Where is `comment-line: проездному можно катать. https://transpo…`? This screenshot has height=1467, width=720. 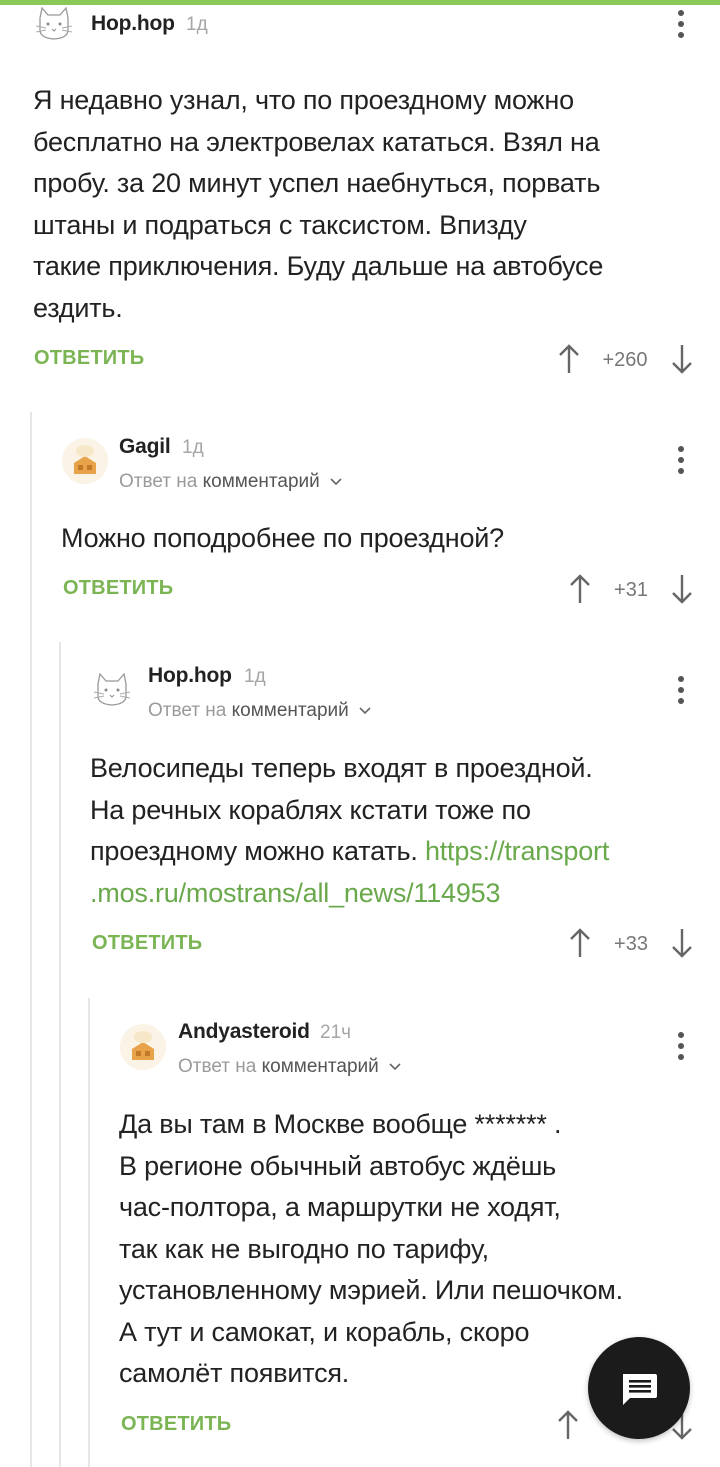 comment-line: проездному можно катать. https://transpo… is located at coordinates (349, 852).